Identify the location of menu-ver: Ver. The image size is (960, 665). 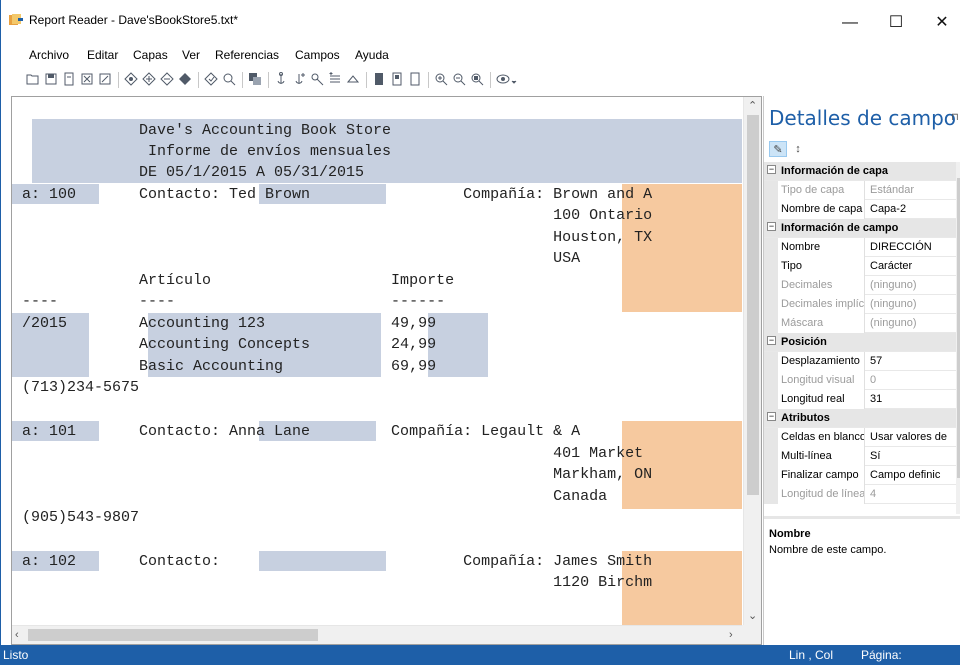
(191, 55).